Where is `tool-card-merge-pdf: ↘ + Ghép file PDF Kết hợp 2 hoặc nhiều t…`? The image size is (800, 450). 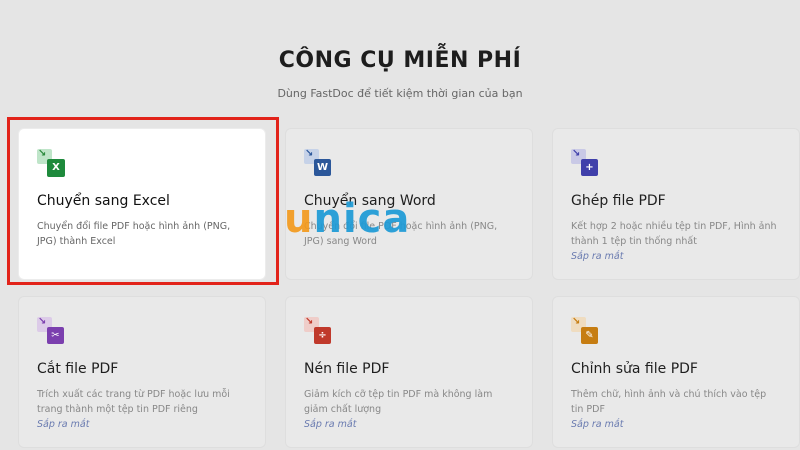
tool-card-merge-pdf: ↘ + Ghép file PDF Kết hợp 2 hoặc nhiều t… is located at coordinates (676, 204).